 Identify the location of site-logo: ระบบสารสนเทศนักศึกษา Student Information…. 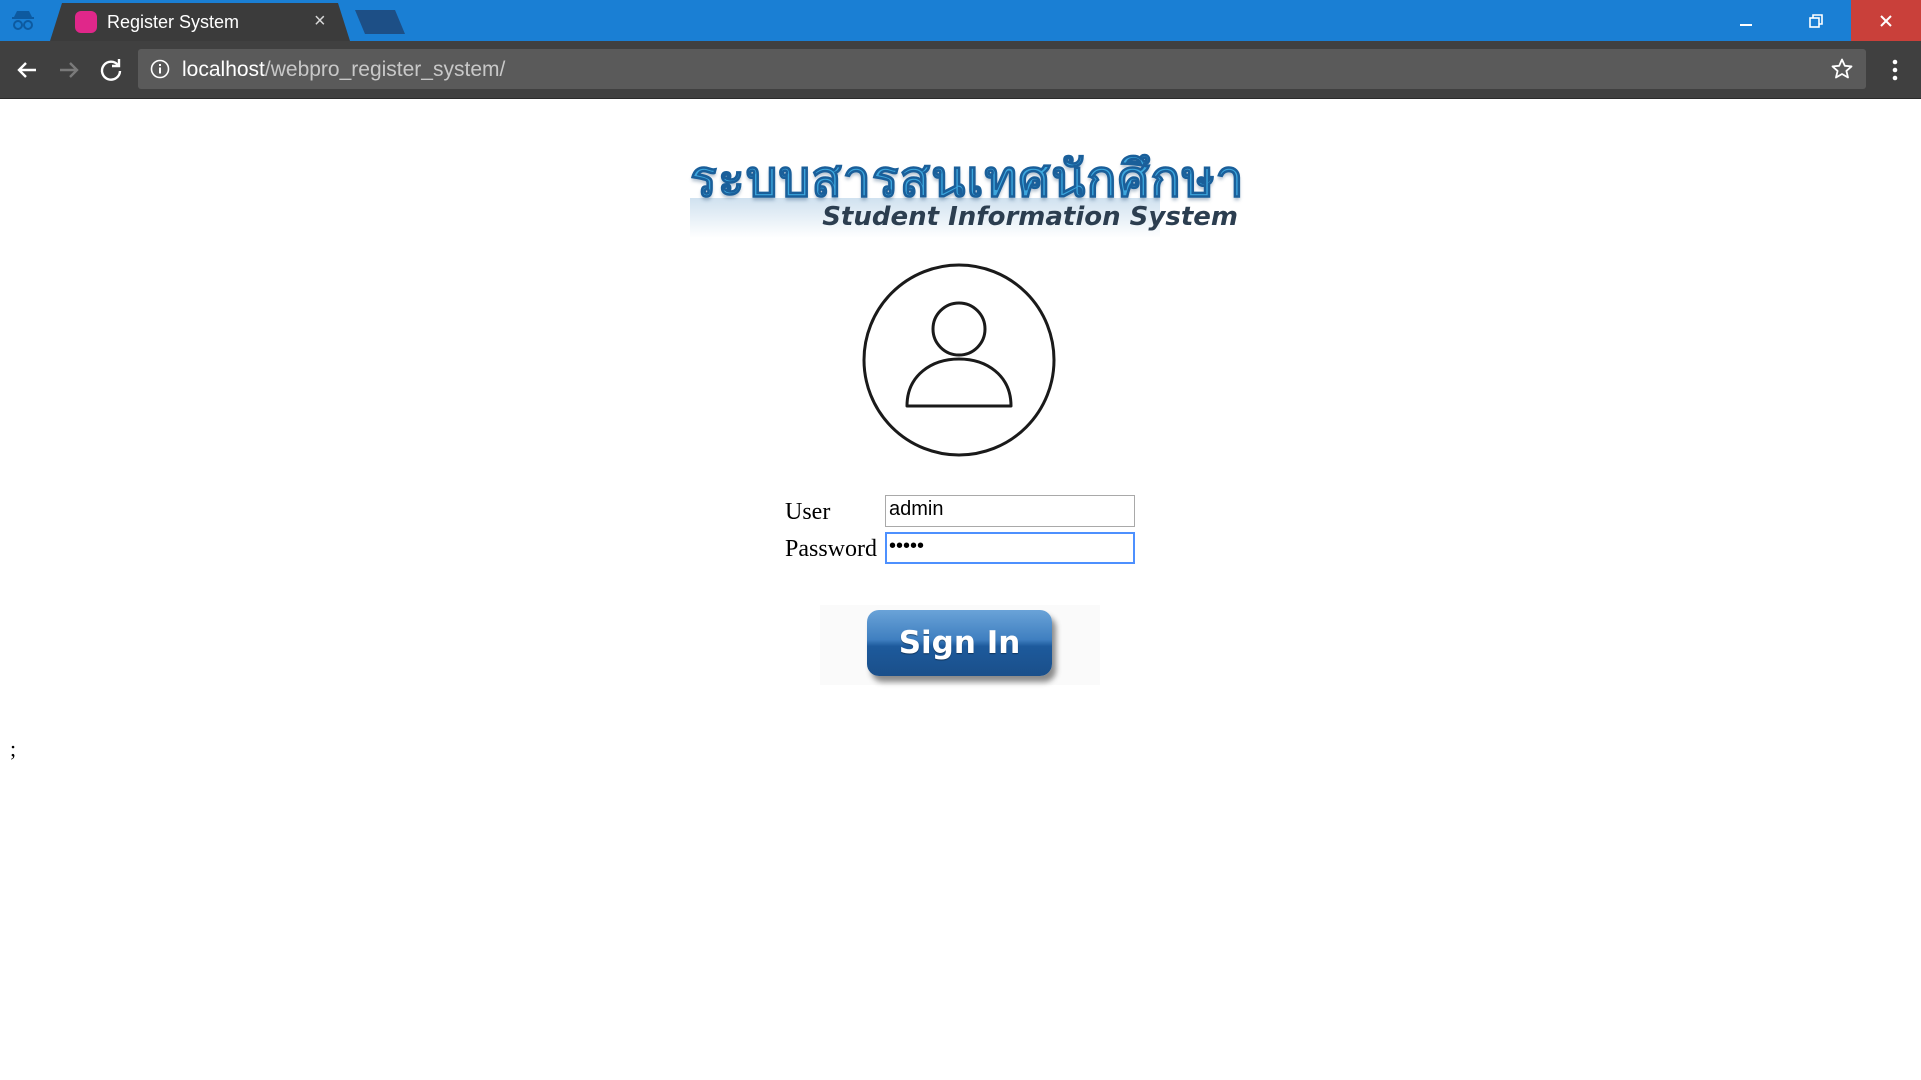
(965, 196).